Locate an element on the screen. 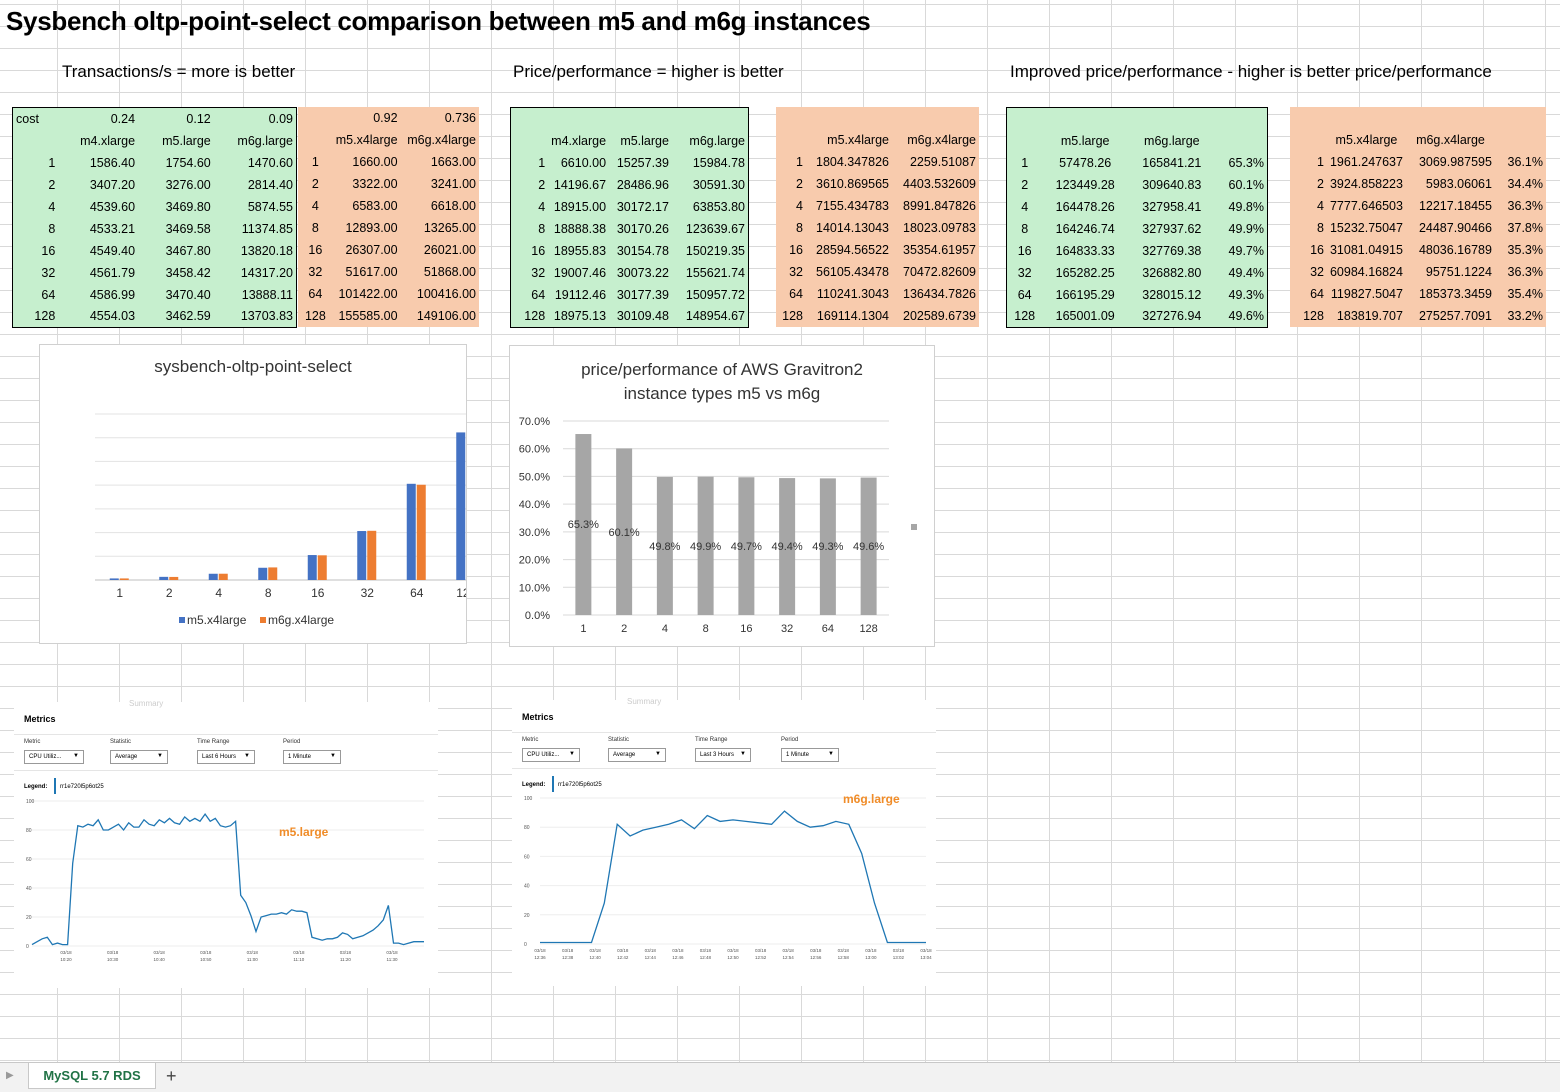 The image size is (1560, 1092). table-cell: 15232.75047 is located at coordinates (1366, 228).